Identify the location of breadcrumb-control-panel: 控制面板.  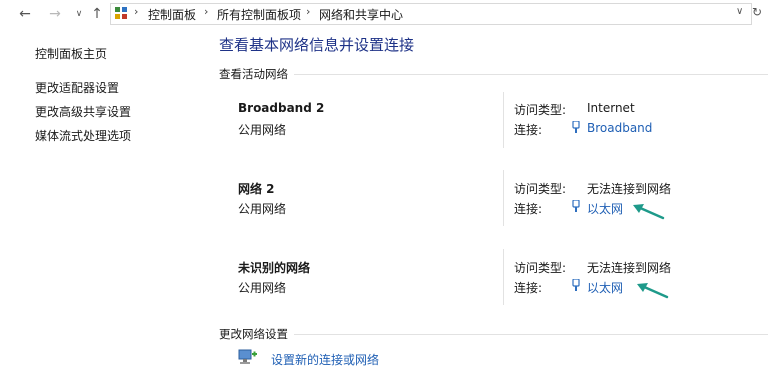
(172, 14).